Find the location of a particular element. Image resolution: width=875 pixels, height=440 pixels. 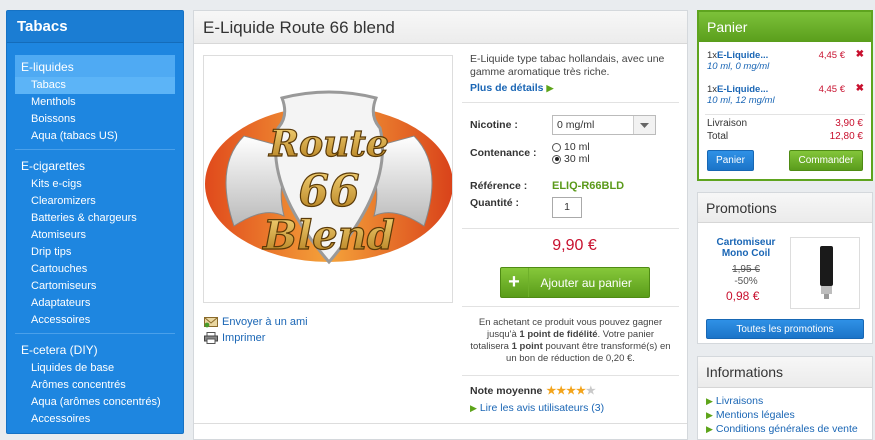

radio-10ml: 10 ml is located at coordinates (571, 147).